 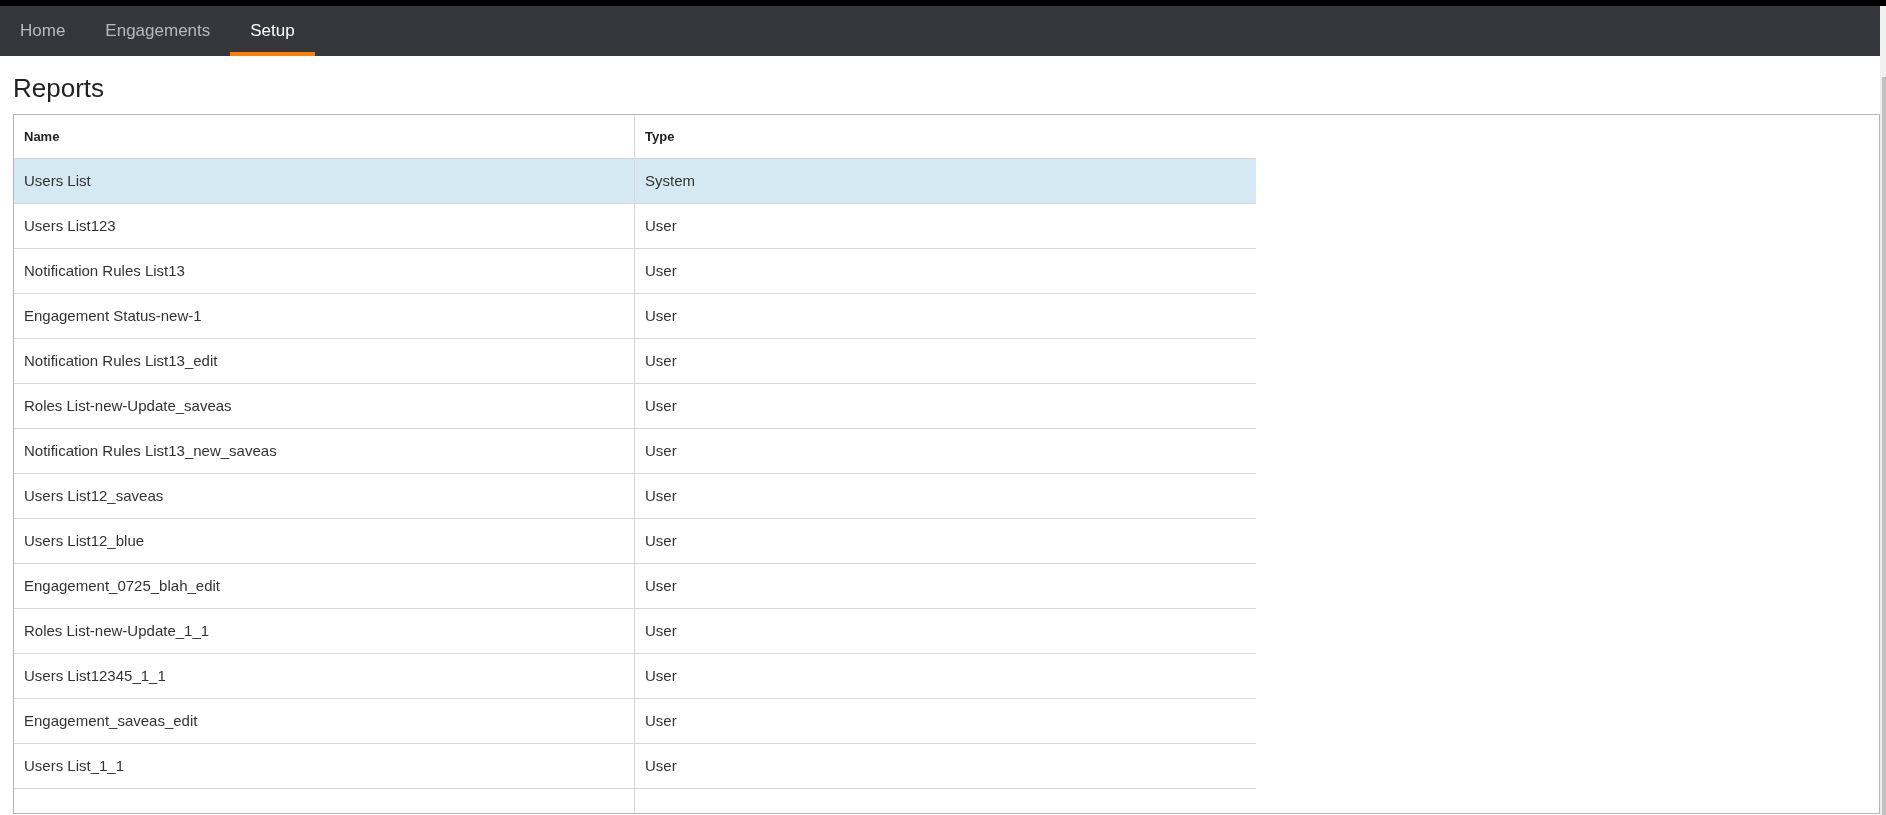 I want to click on table-cell: Users List12_saveas, so click(x=324, y=496).